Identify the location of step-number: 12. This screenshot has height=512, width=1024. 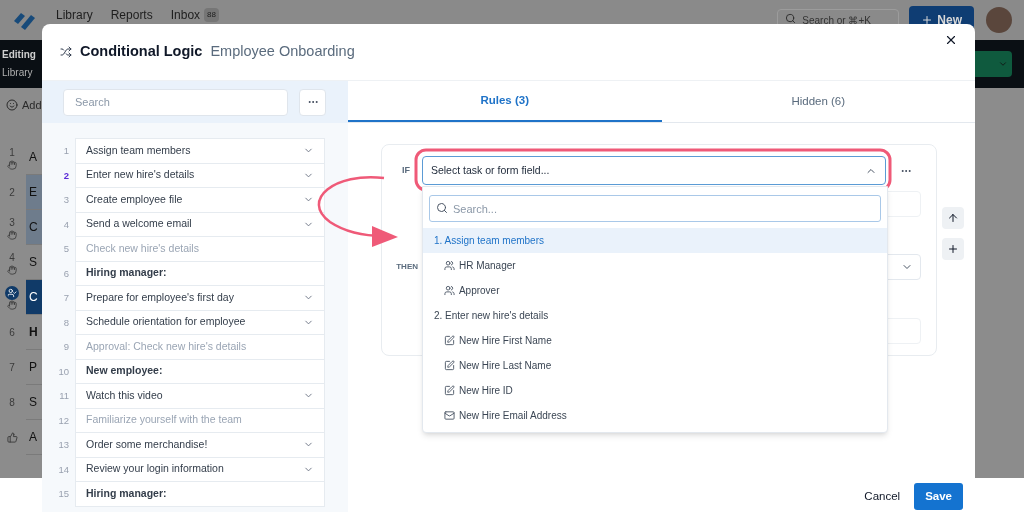
(63, 420).